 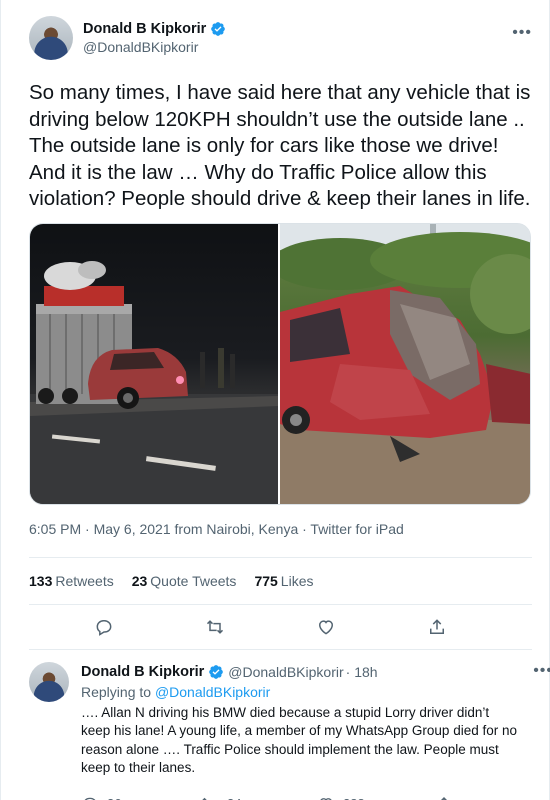 I want to click on tweet-header: Donald B Kipkorir @DonaldBKipkorir •••, so click(x=280, y=38).